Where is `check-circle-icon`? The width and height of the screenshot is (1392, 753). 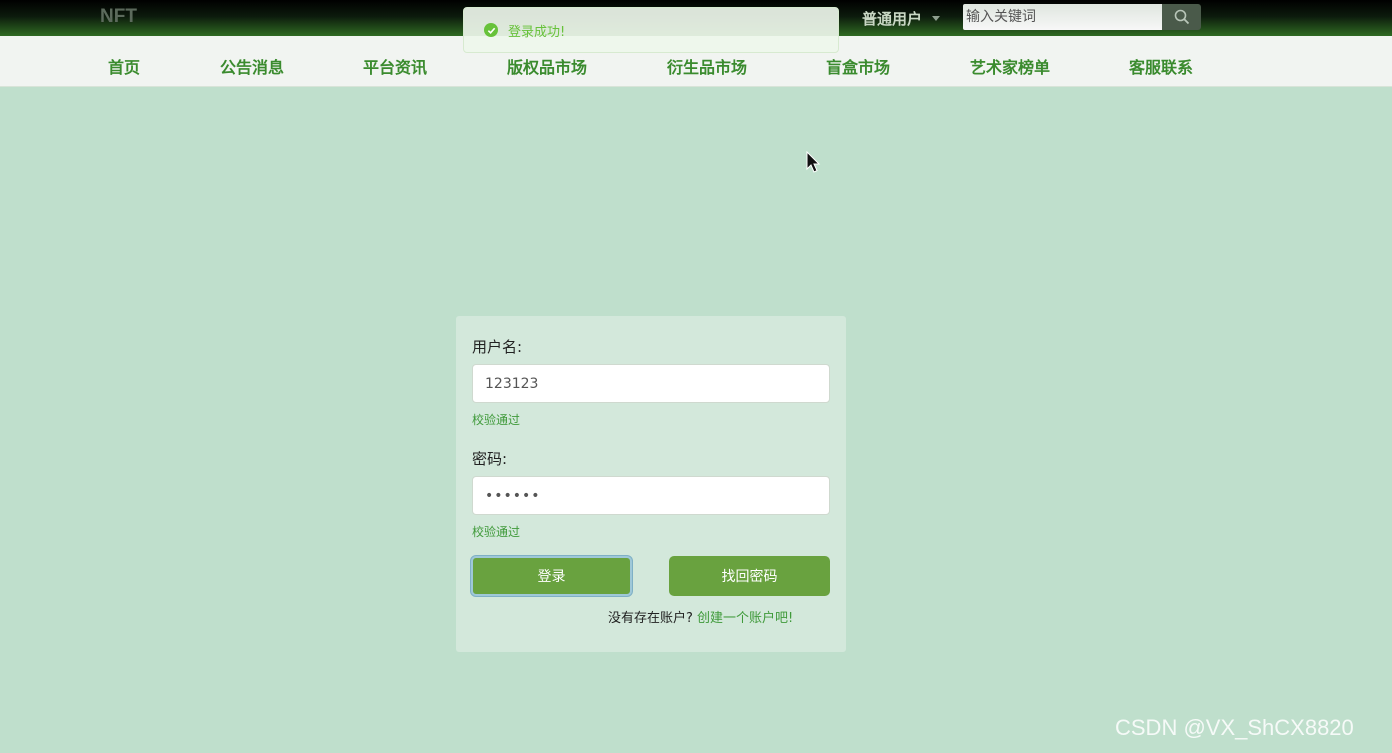 check-circle-icon is located at coordinates (491, 30).